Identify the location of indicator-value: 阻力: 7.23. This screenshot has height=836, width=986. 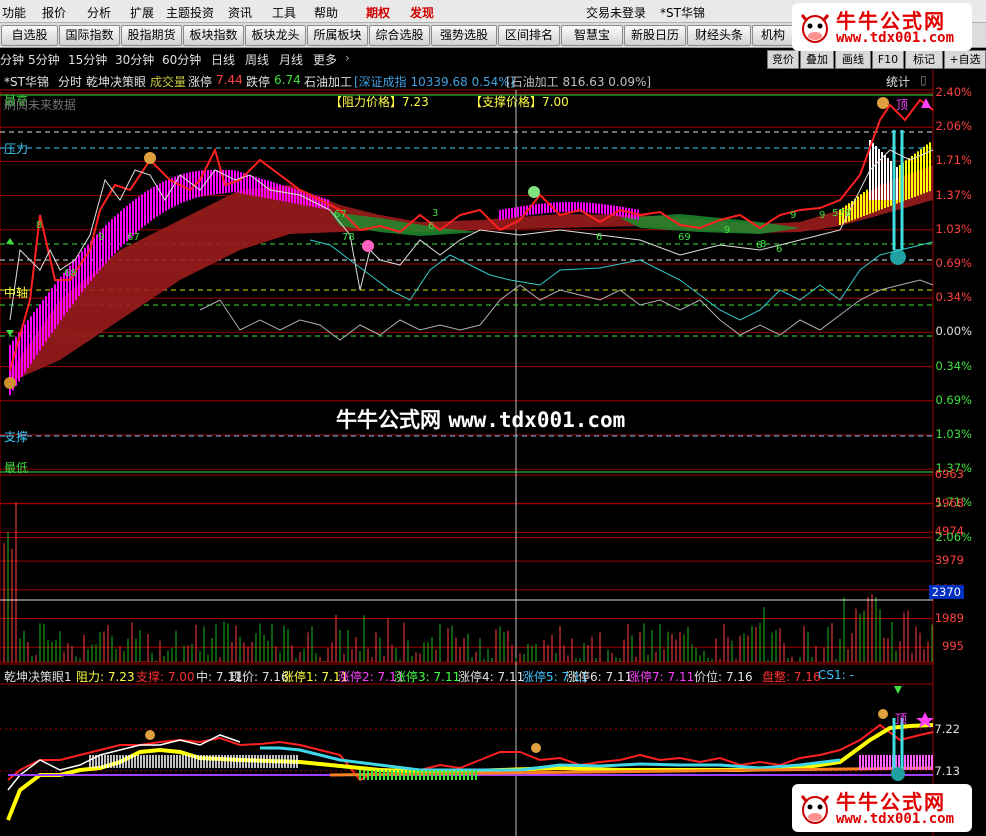
(105, 677).